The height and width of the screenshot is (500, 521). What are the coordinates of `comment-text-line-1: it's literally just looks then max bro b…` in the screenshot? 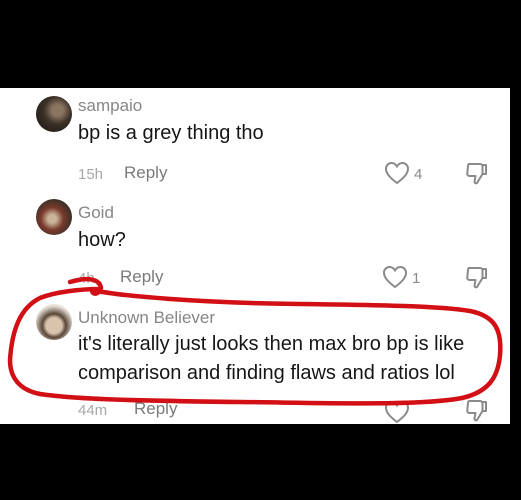 It's located at (271, 344).